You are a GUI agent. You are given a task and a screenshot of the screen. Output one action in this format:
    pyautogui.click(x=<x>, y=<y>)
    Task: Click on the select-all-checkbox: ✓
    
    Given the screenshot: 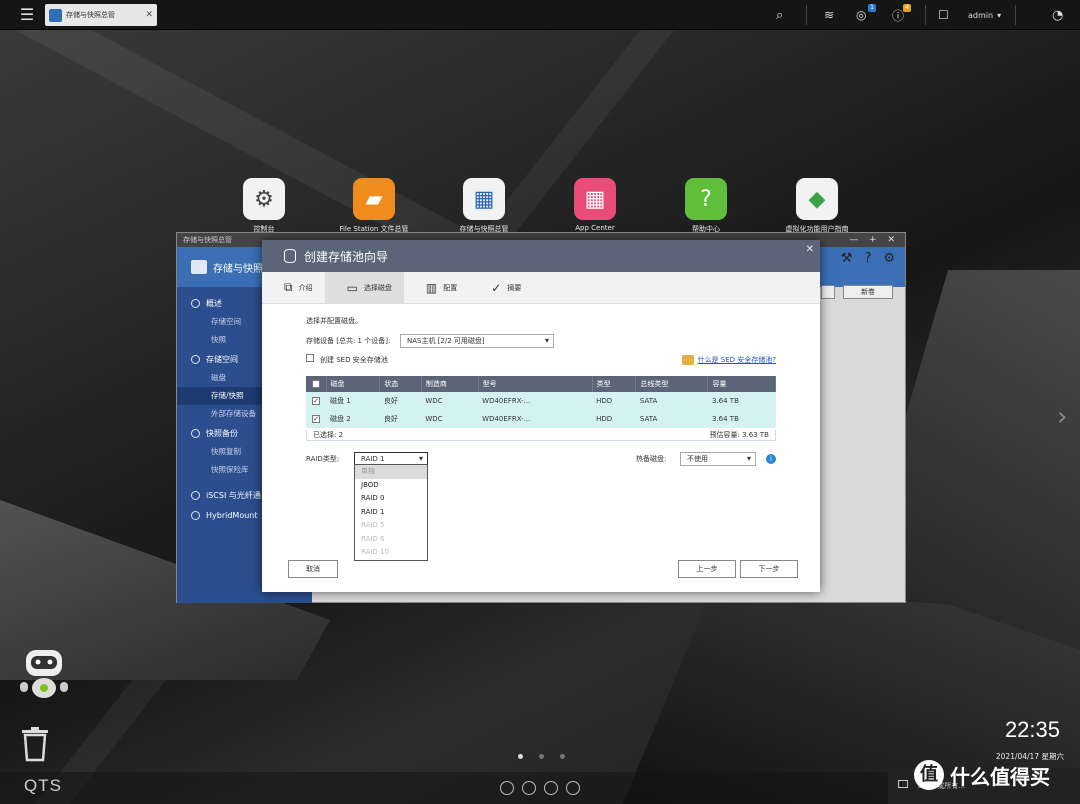 What is the action you would take?
    pyautogui.click(x=315, y=384)
    